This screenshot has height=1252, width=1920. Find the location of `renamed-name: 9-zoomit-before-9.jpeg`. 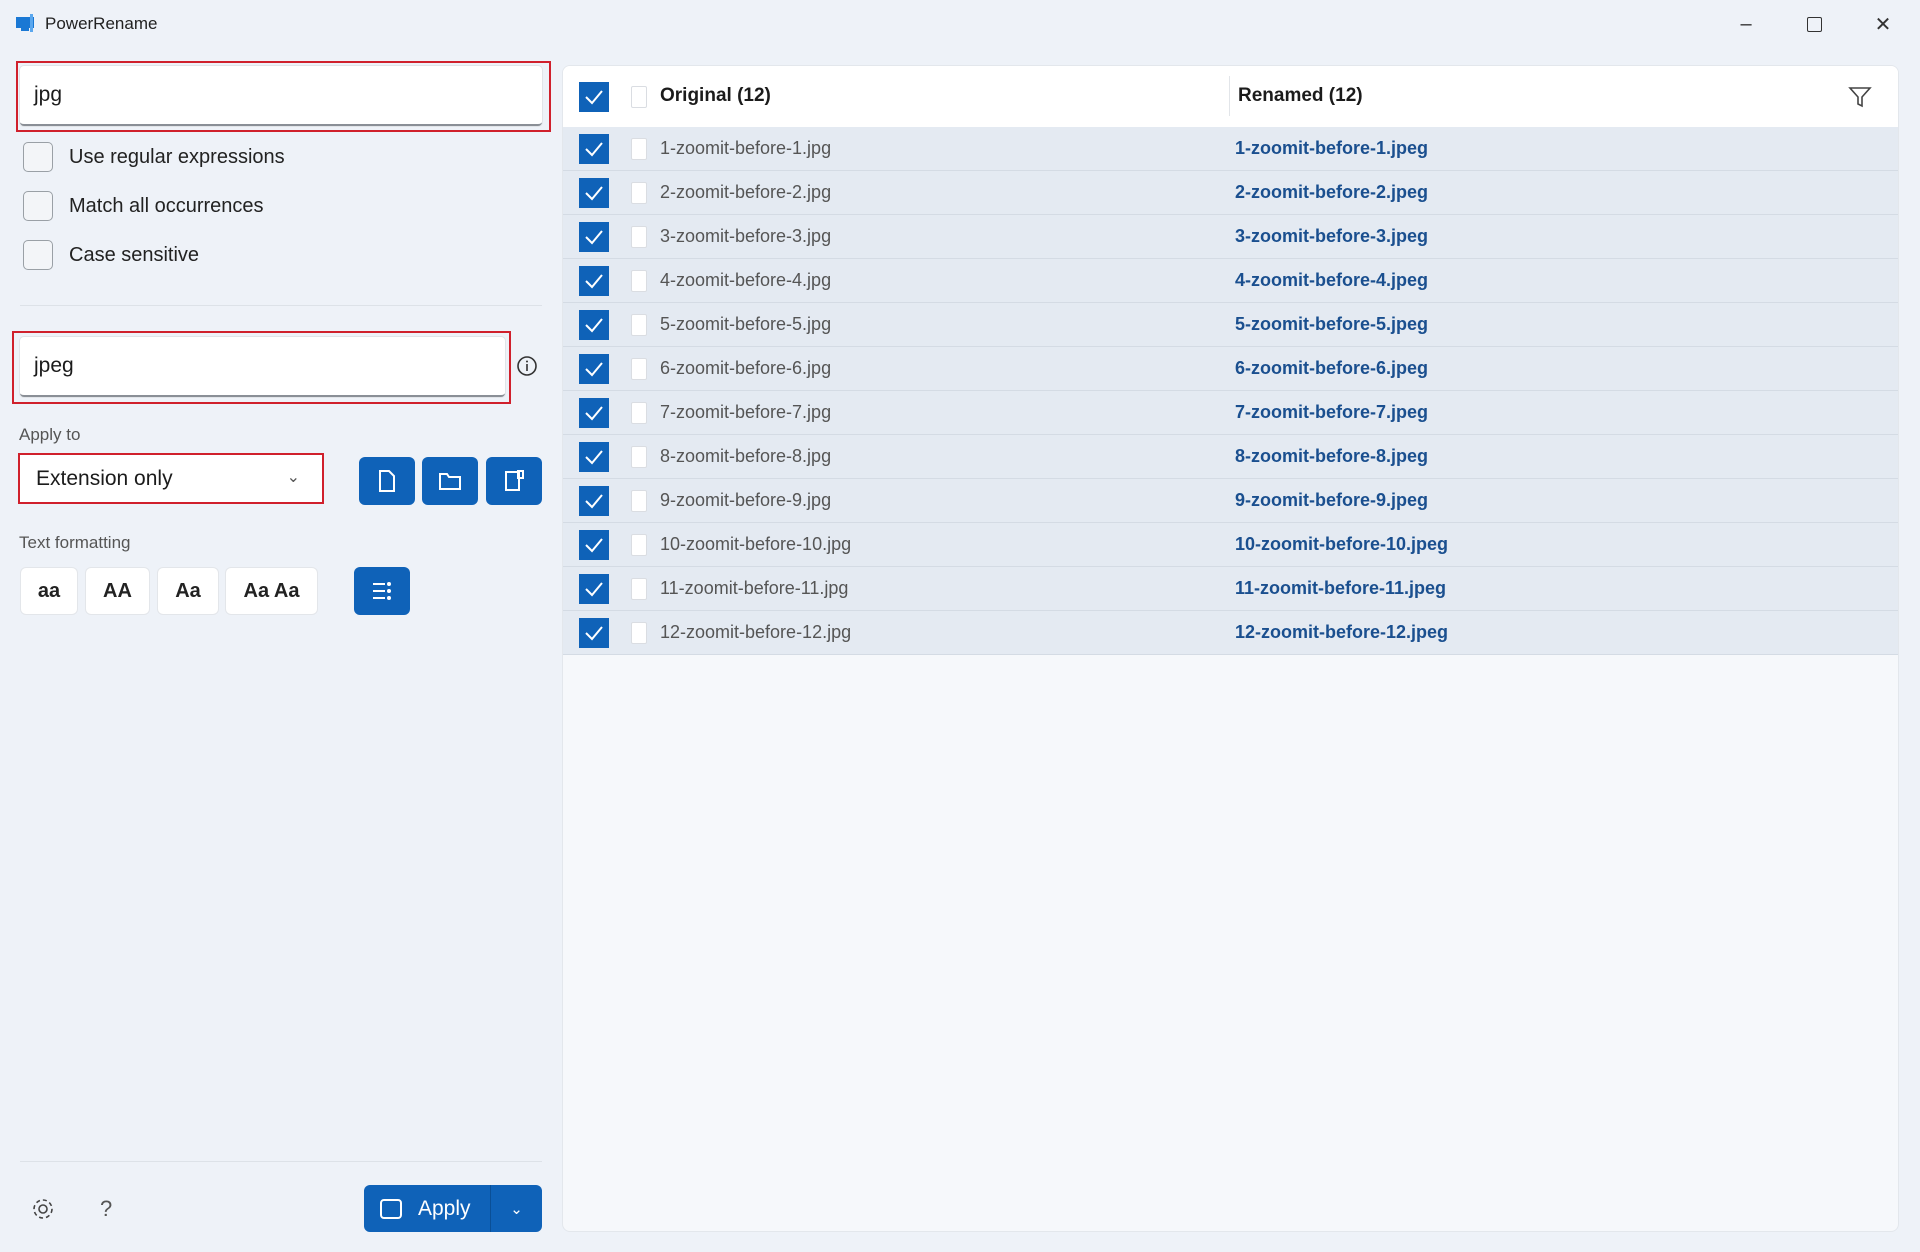

renamed-name: 9-zoomit-before-9.jpeg is located at coordinates (1332, 500).